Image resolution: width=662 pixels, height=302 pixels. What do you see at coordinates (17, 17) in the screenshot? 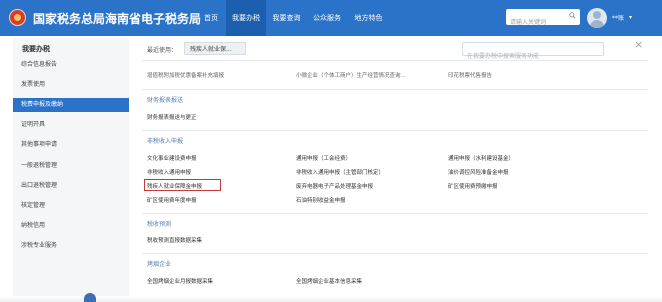
I see `tax-bureau-logo` at bounding box center [17, 17].